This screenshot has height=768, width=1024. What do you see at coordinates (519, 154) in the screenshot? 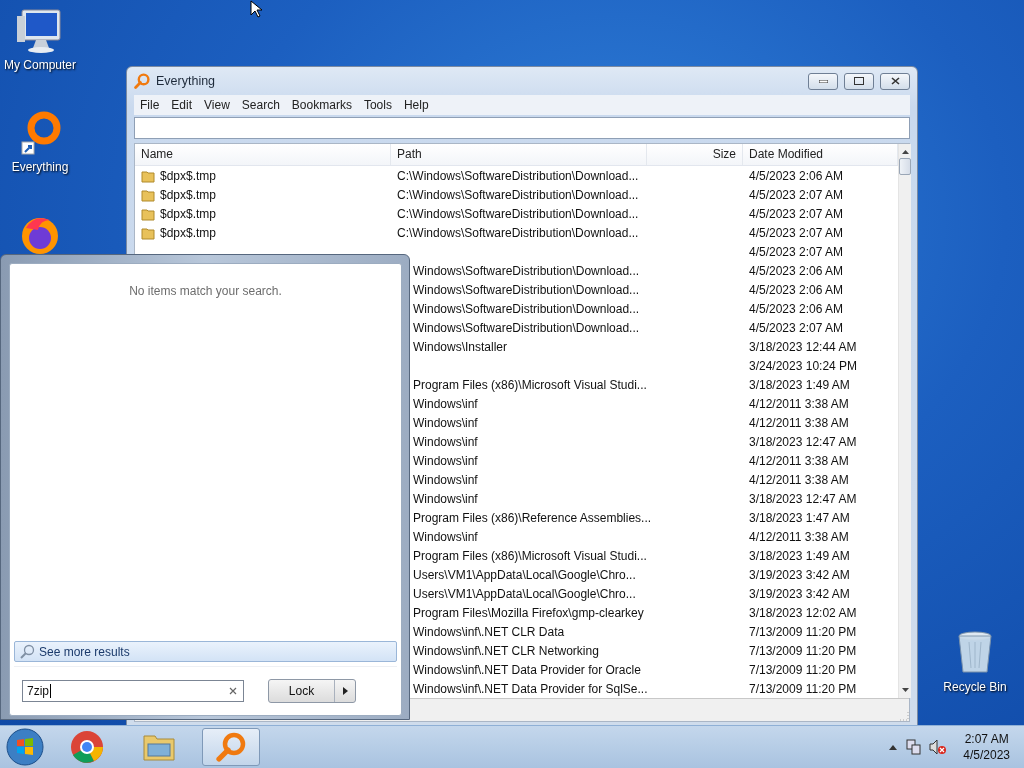
I see `column-header: Path` at bounding box center [519, 154].